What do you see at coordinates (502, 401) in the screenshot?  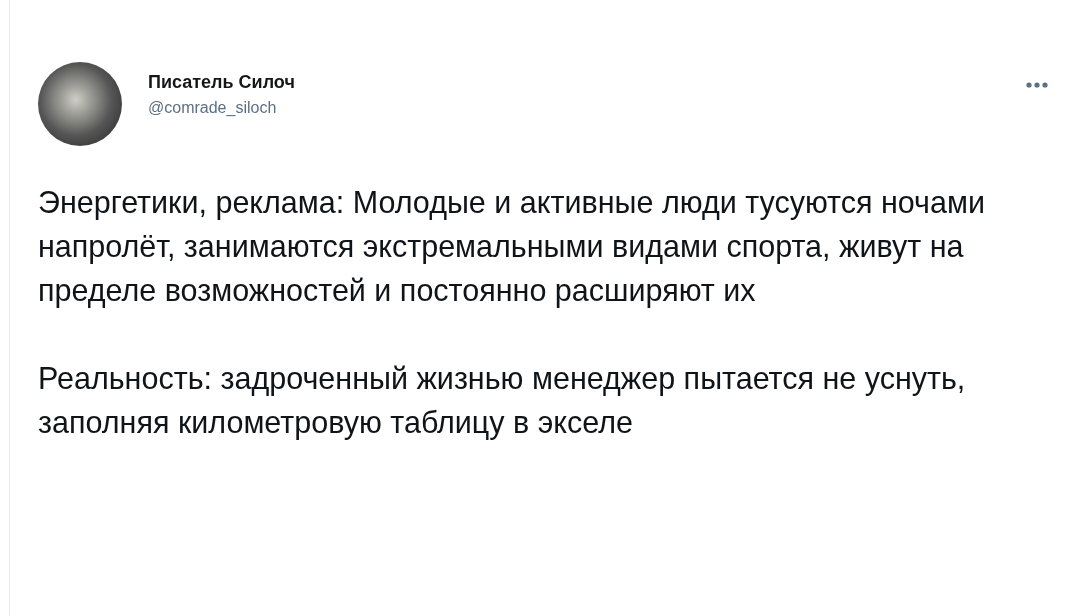 I see `tweet-text: Реальность: задроченный жизнью менеджер пытается не уснуть, заполняя километровую таблицу в экселе` at bounding box center [502, 401].